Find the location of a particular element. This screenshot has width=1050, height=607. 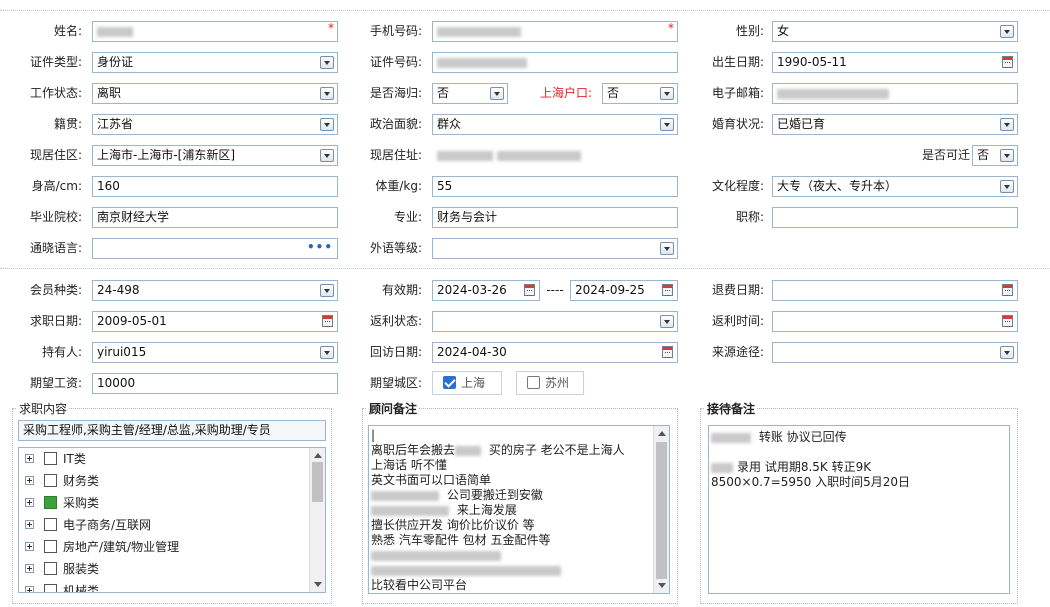

visit-date-field: 2024-04-30 is located at coordinates (555, 352).